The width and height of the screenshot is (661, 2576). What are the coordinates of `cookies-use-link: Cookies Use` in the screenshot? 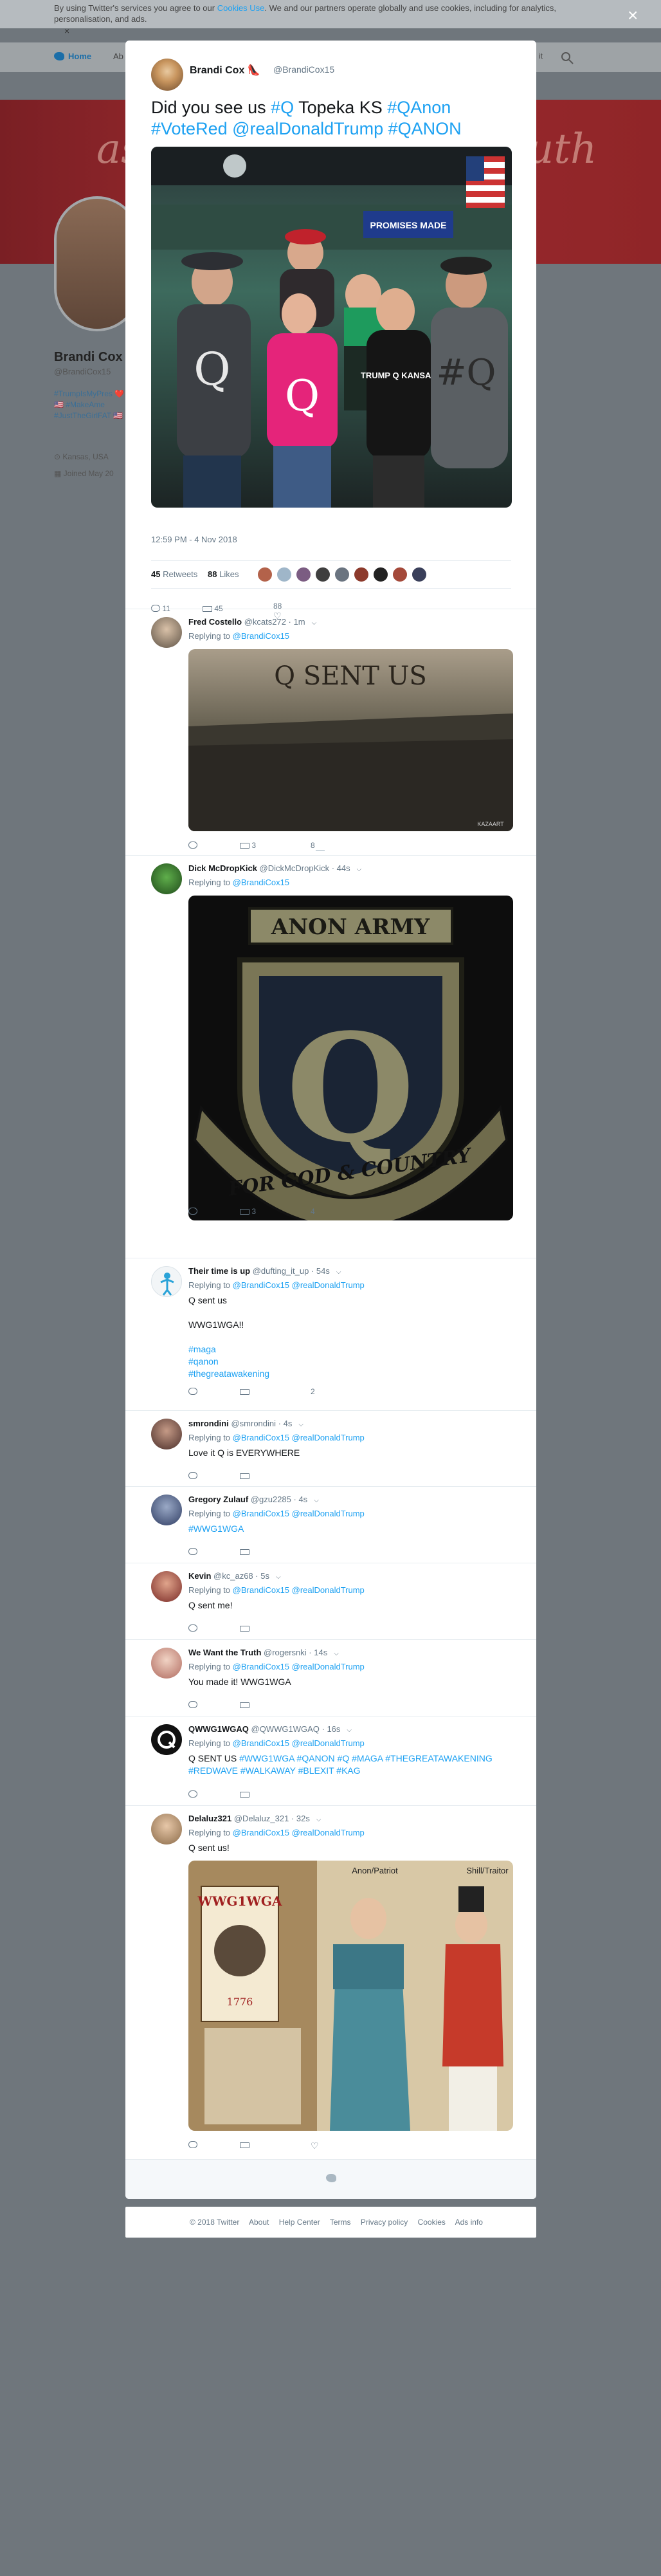 It's located at (241, 8).